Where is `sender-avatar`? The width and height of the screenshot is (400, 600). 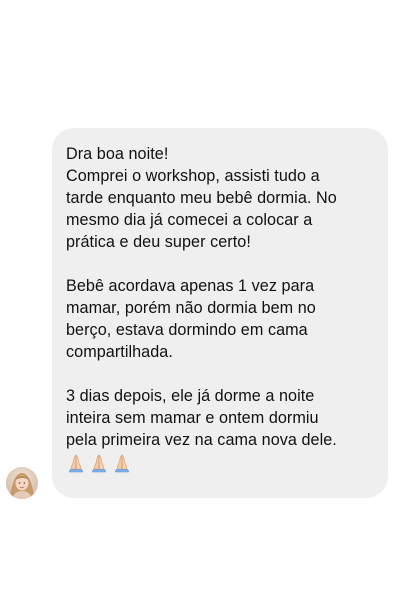
sender-avatar is located at coordinates (22, 483).